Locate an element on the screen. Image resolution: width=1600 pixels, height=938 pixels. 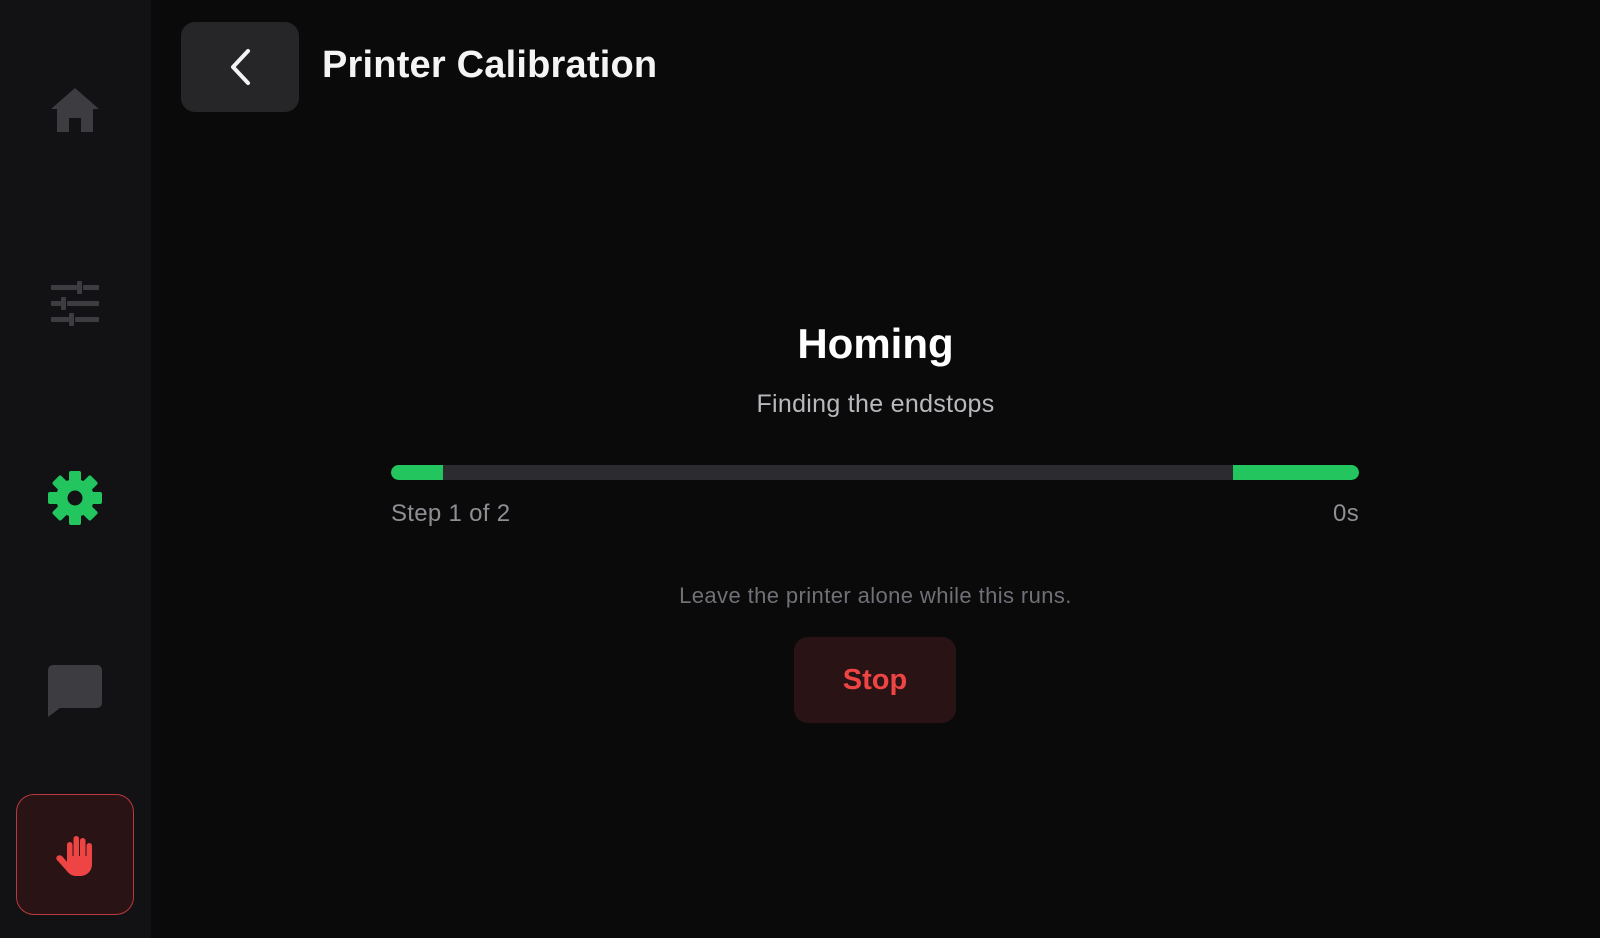
sidebar-item-settings is located at coordinates (75, 498).